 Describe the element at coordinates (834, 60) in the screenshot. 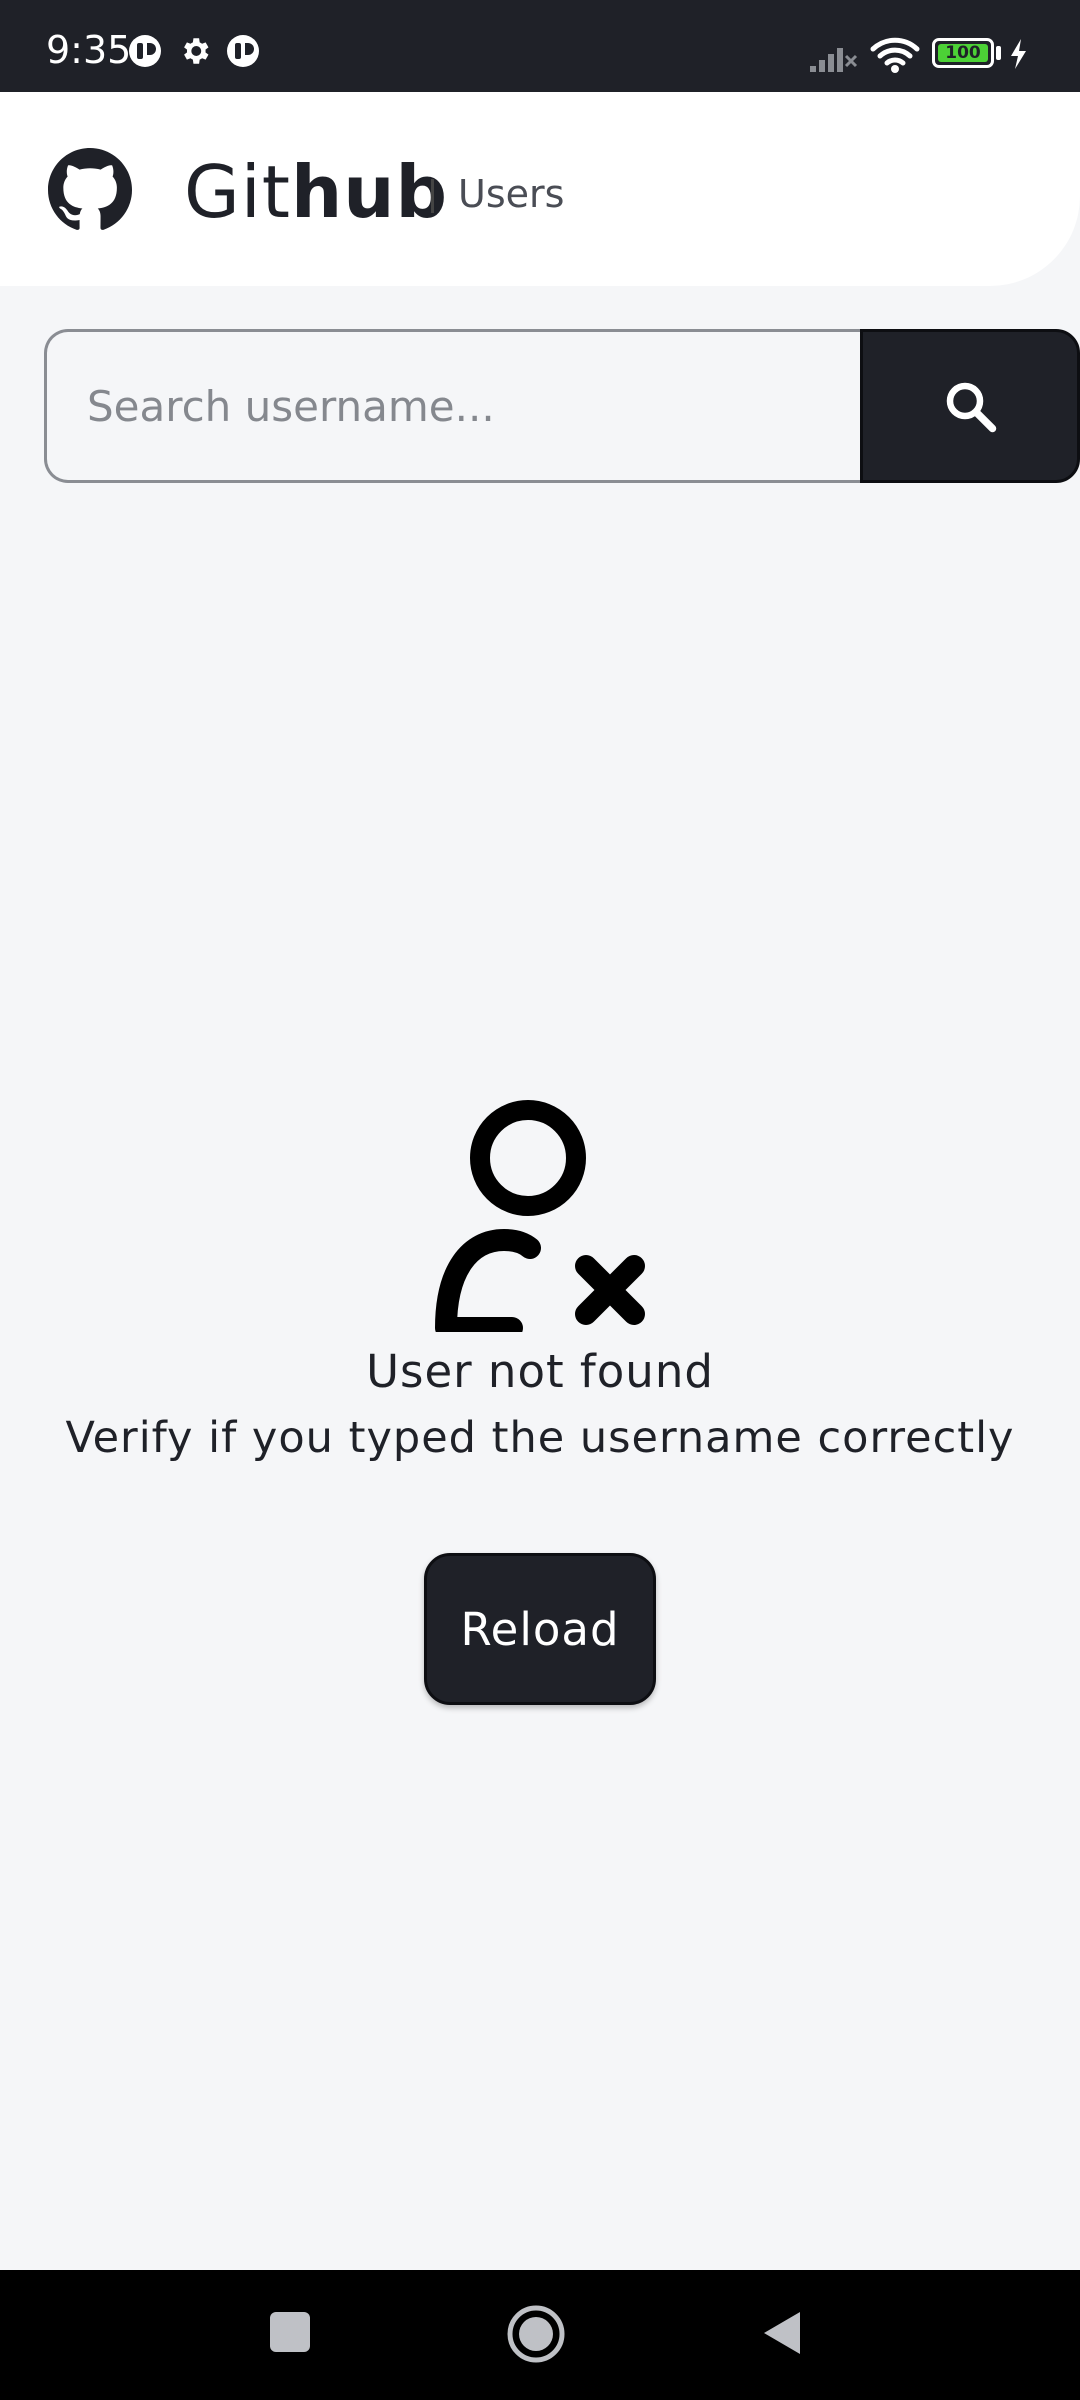

I see `signal-icon` at that location.